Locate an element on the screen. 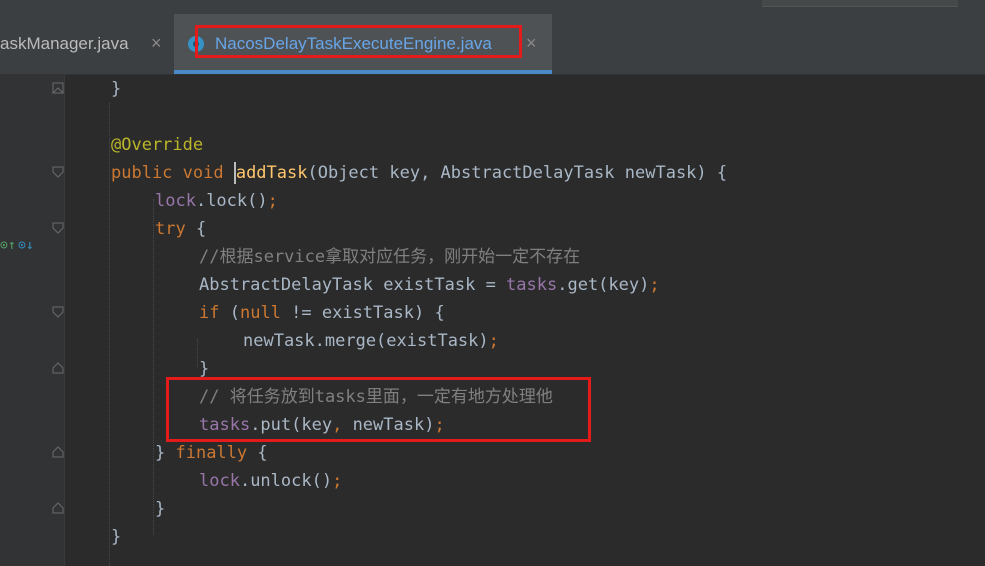 Image resolution: width=985 pixels, height=566 pixels. title-bar is located at coordinates (492, 7).